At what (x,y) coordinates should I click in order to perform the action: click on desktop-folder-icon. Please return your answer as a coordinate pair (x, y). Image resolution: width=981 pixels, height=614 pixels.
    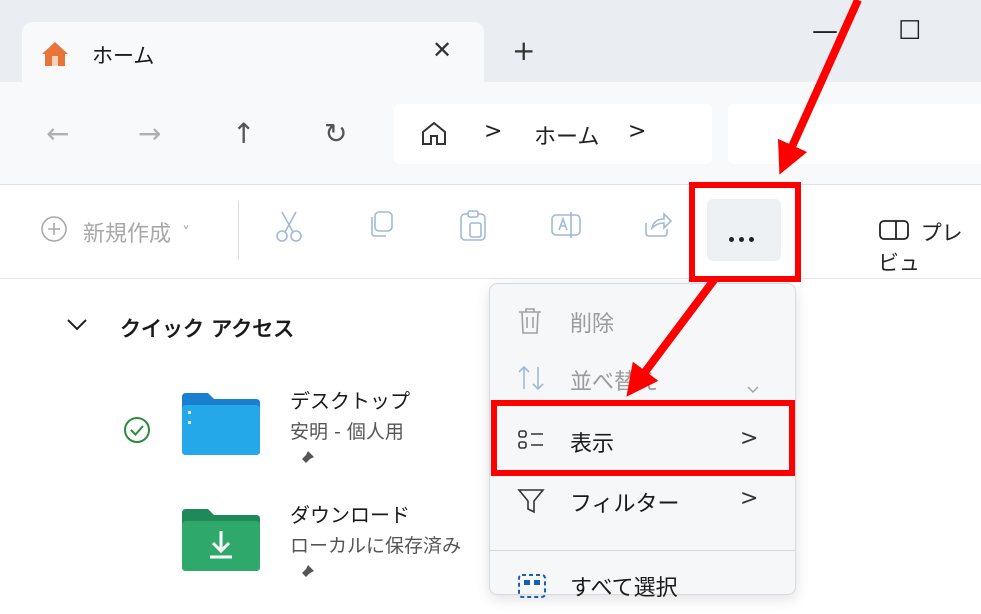
    Looking at the image, I should click on (221, 426).